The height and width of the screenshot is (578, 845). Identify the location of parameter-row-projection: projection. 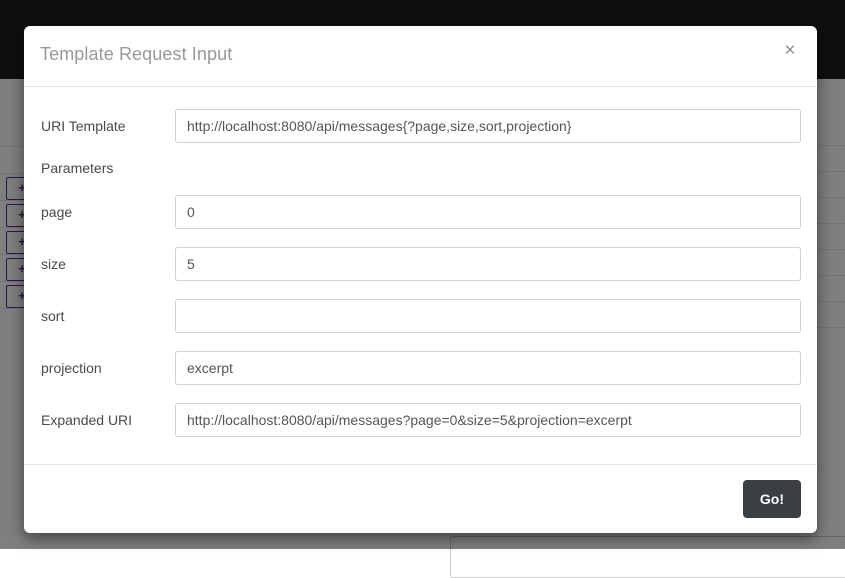
(420, 368).